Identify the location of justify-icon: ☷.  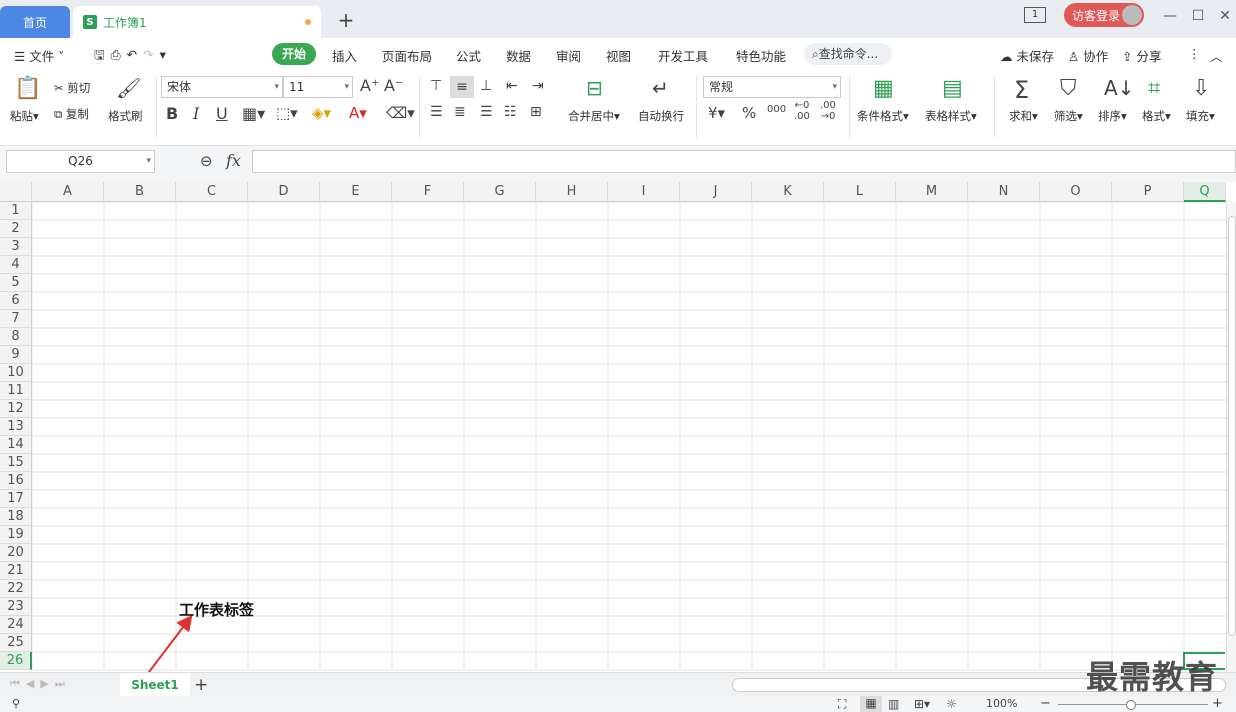
(510, 112).